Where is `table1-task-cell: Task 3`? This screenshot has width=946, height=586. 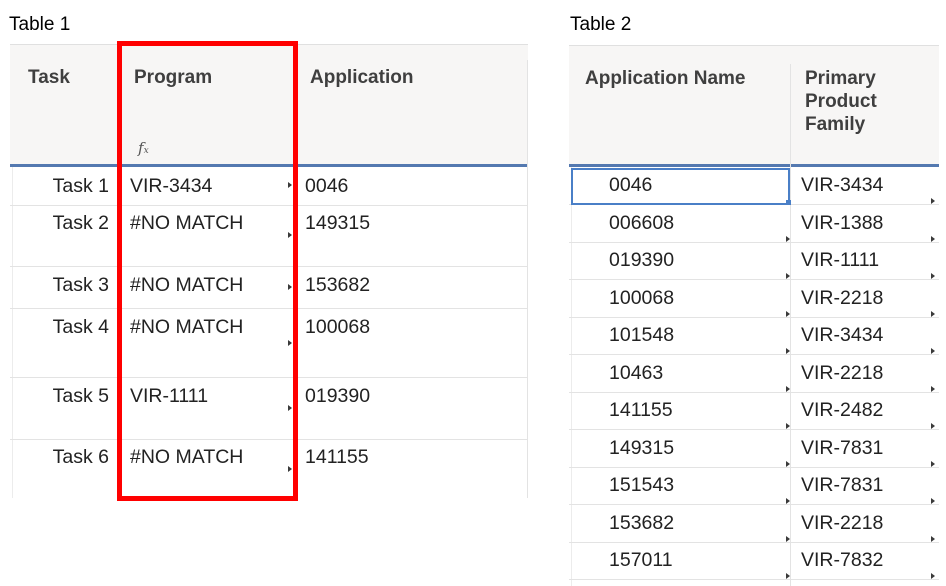 table1-task-cell: Task 3 is located at coordinates (81, 285).